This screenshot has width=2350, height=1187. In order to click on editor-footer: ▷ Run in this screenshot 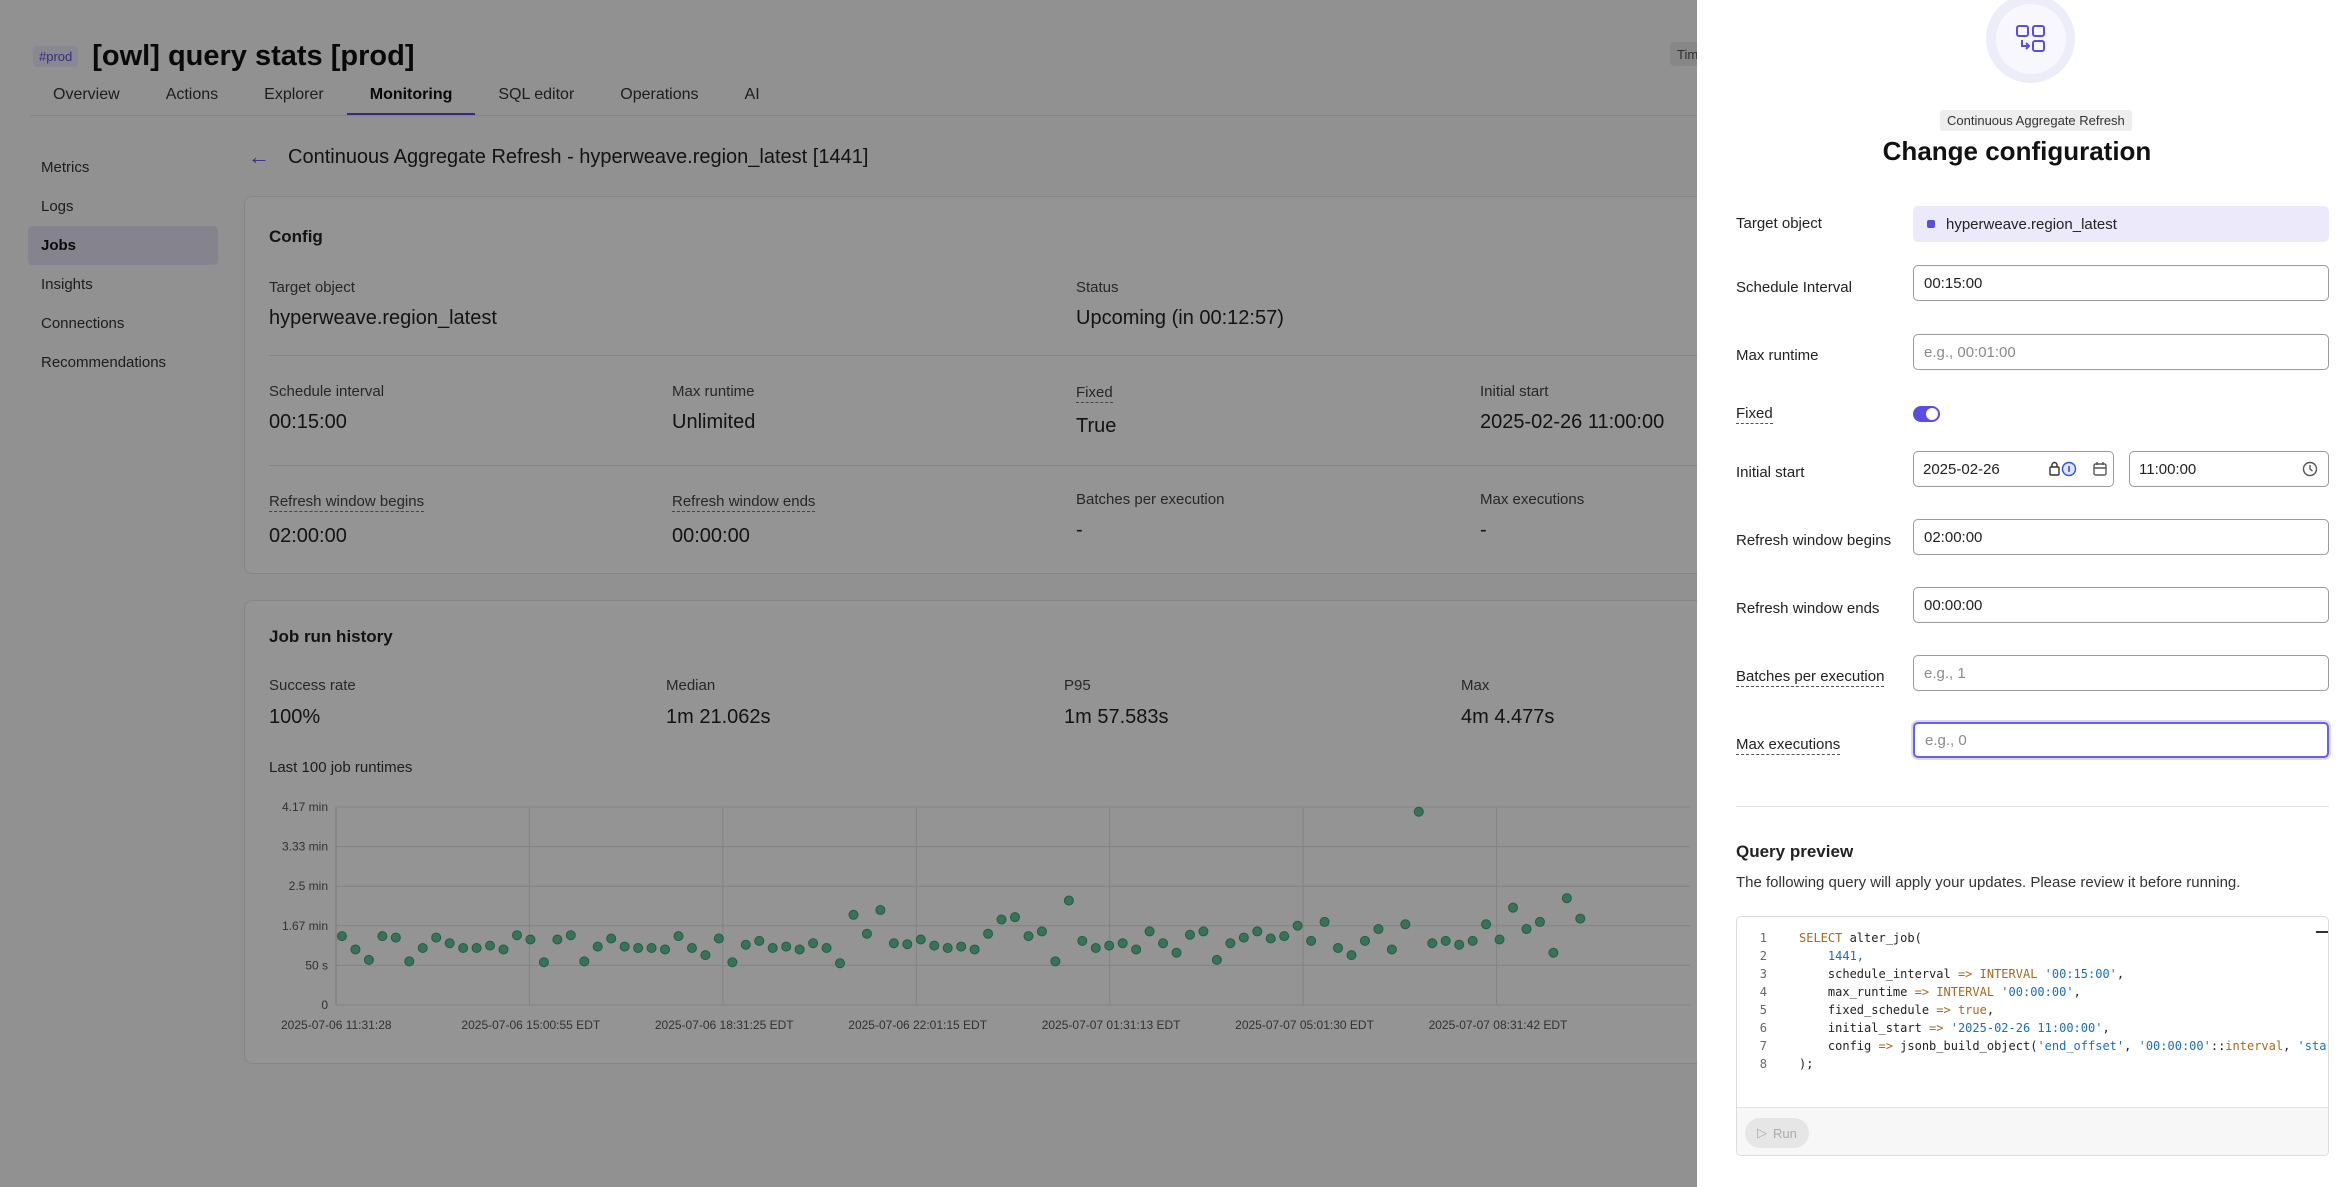, I will do `click(2032, 1131)`.